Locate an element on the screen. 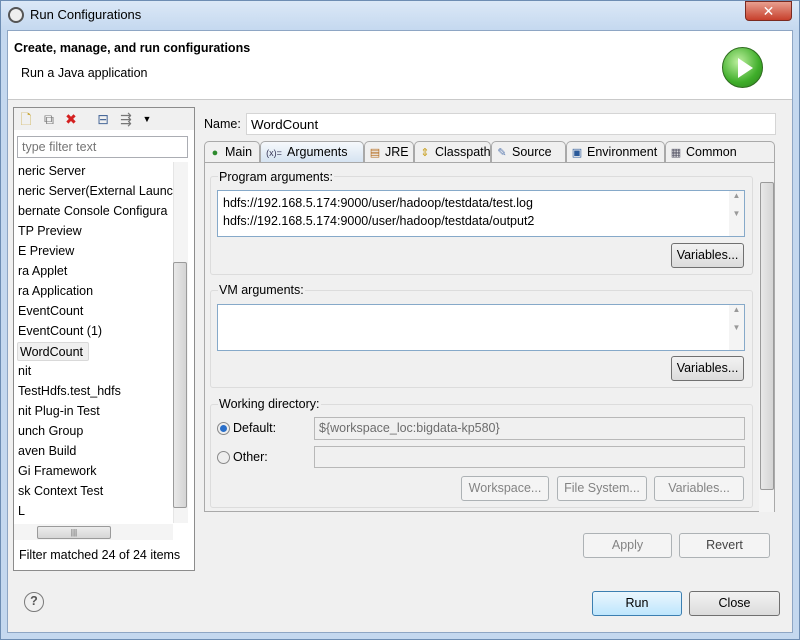 The width and height of the screenshot is (800, 640). config-list-item: E Preview is located at coordinates (95, 251).